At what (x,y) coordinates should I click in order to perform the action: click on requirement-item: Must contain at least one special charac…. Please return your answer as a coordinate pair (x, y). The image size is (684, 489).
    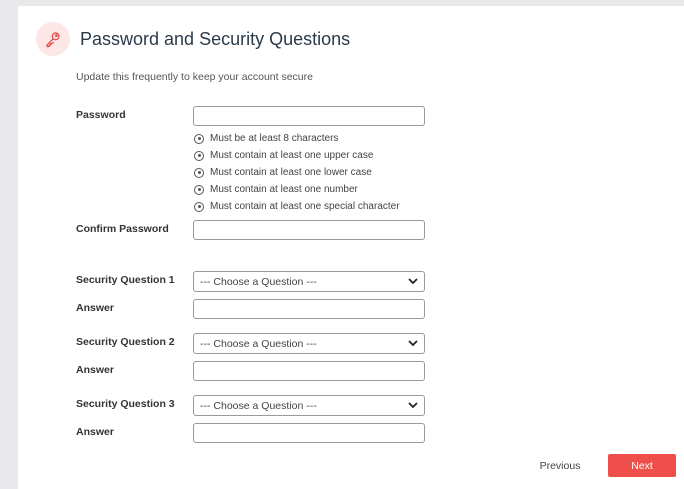
    Looking at the image, I should click on (297, 206).